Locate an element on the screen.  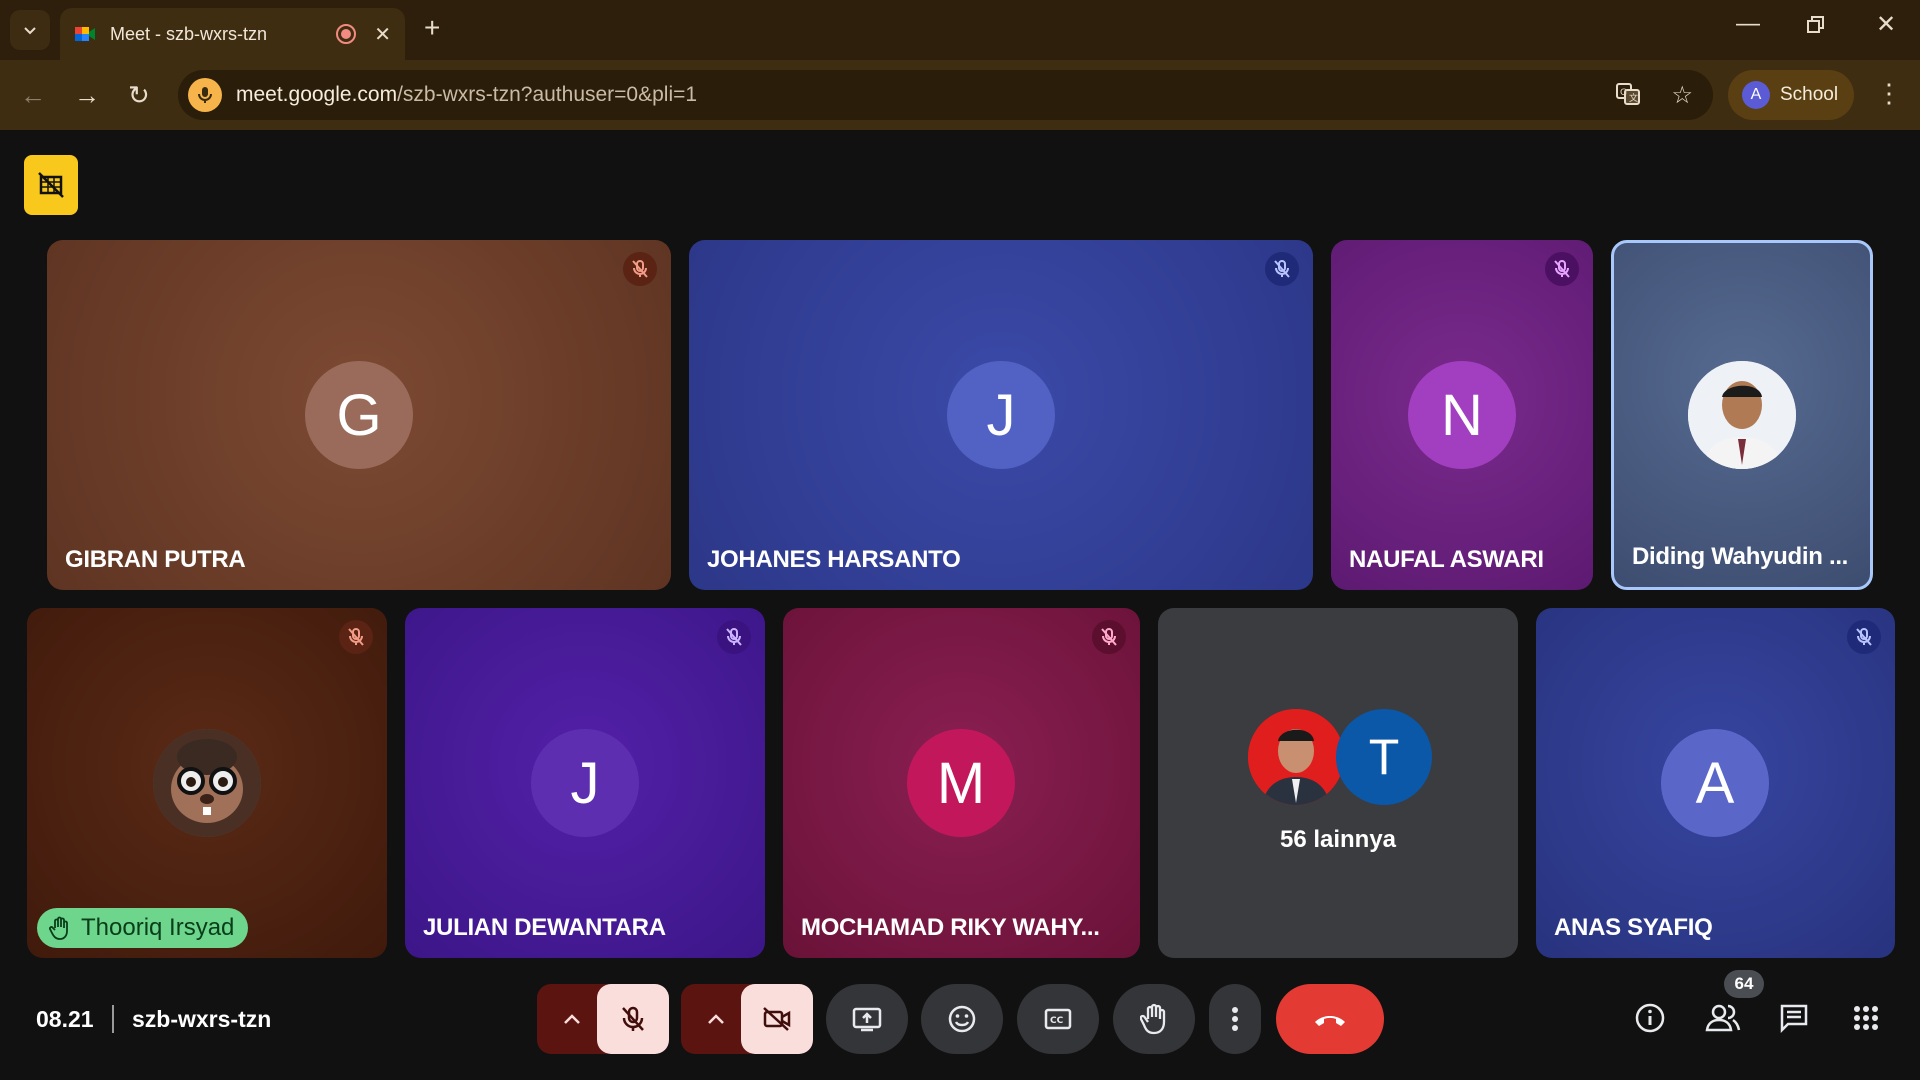
minimize-window-button: — is located at coordinates (1748, 24).